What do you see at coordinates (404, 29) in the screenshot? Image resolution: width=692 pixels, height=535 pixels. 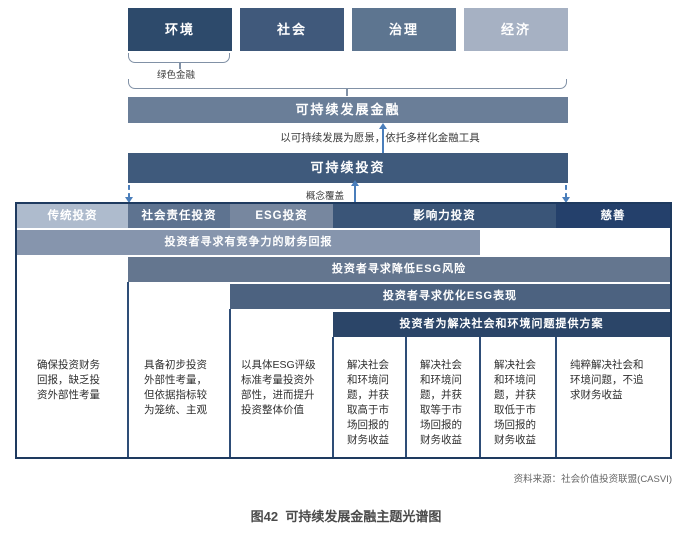 I see `esg-box-governance: 治理` at bounding box center [404, 29].